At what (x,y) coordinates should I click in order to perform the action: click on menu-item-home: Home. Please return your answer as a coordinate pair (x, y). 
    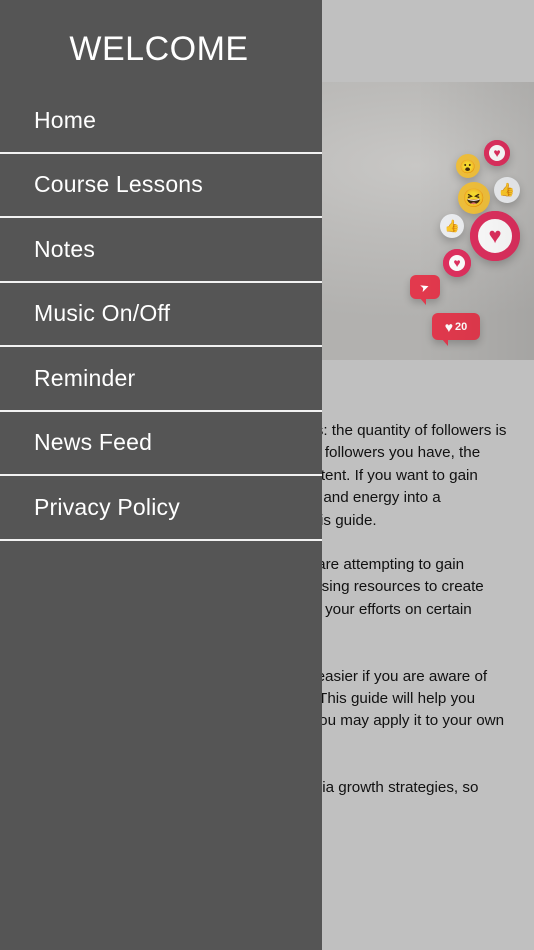
    Looking at the image, I should click on (161, 121).